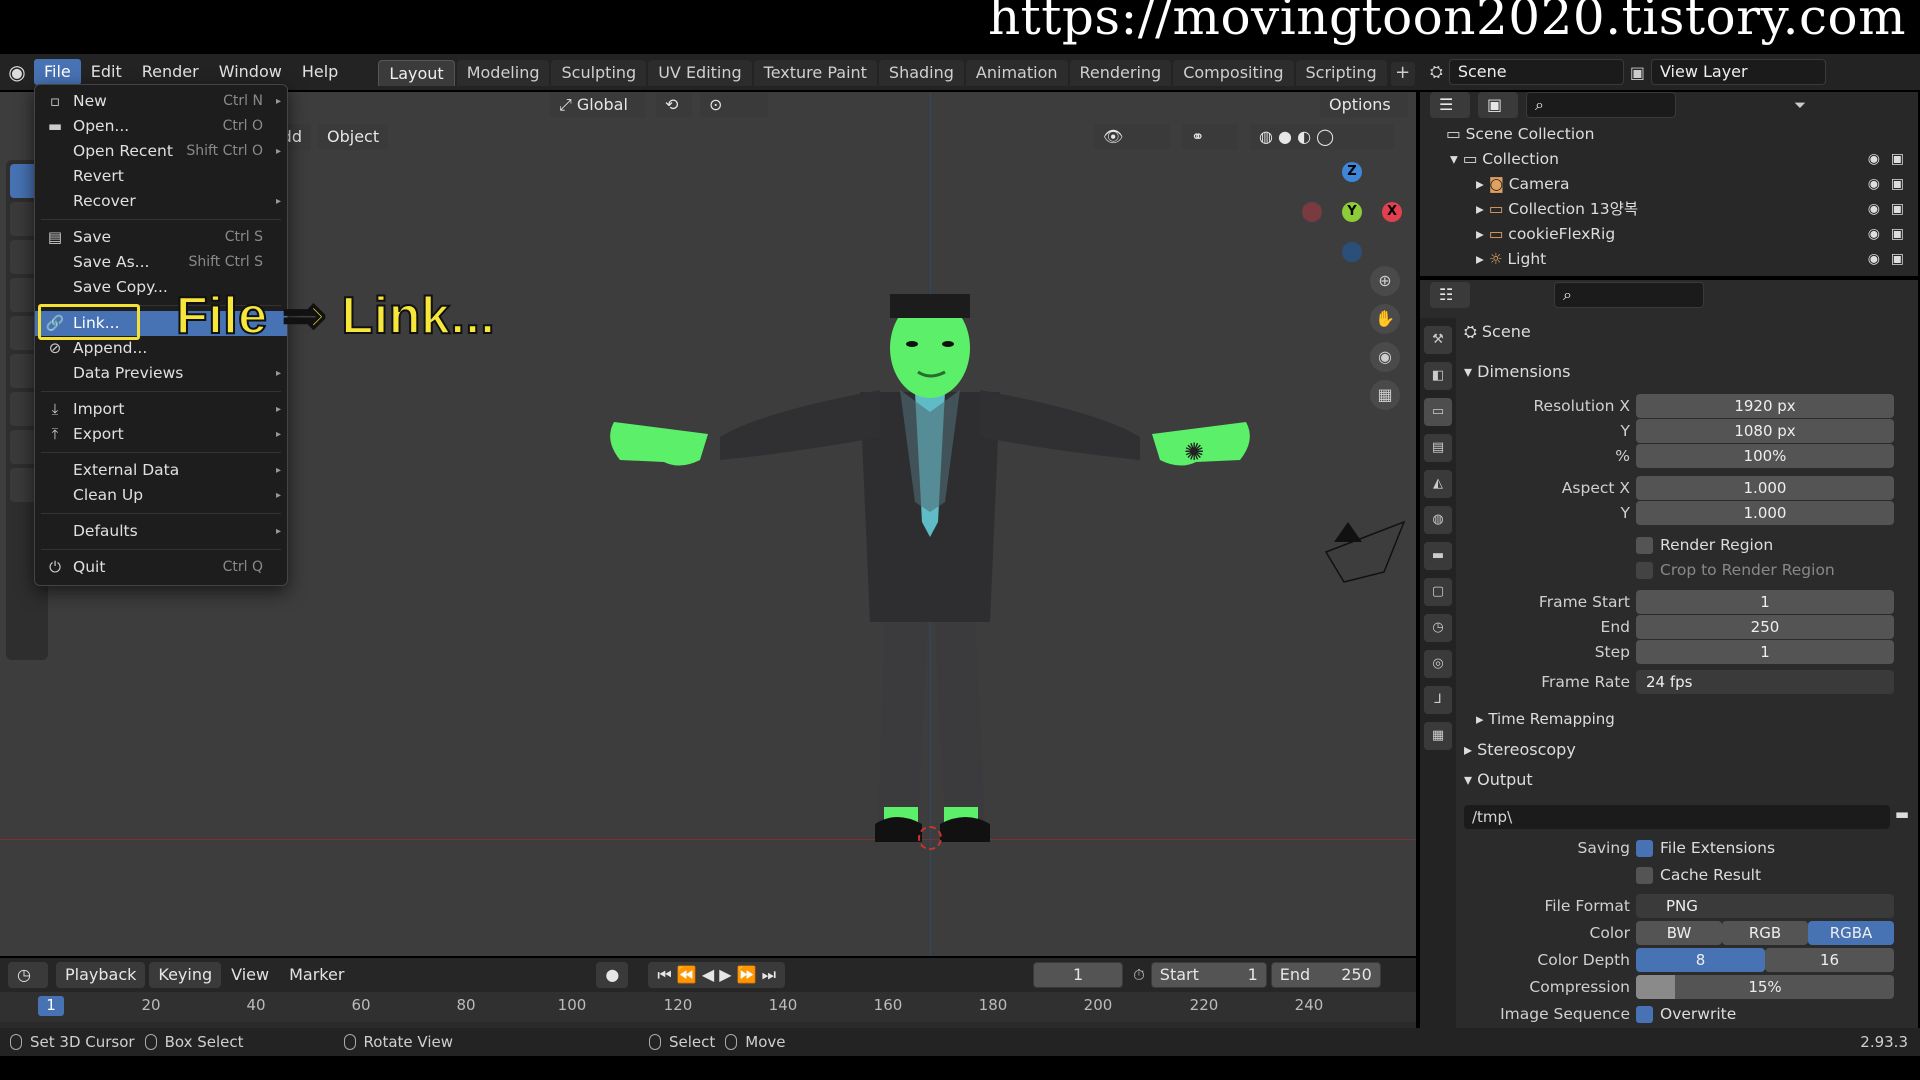  What do you see at coordinates (1210, 137) in the screenshot?
I see `overlay-button: ⚭` at bounding box center [1210, 137].